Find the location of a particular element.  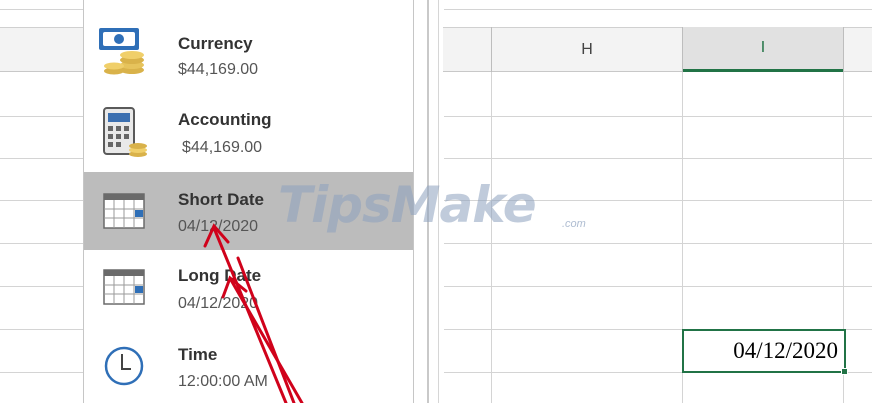

column-header-h: H is located at coordinates (587, 49).